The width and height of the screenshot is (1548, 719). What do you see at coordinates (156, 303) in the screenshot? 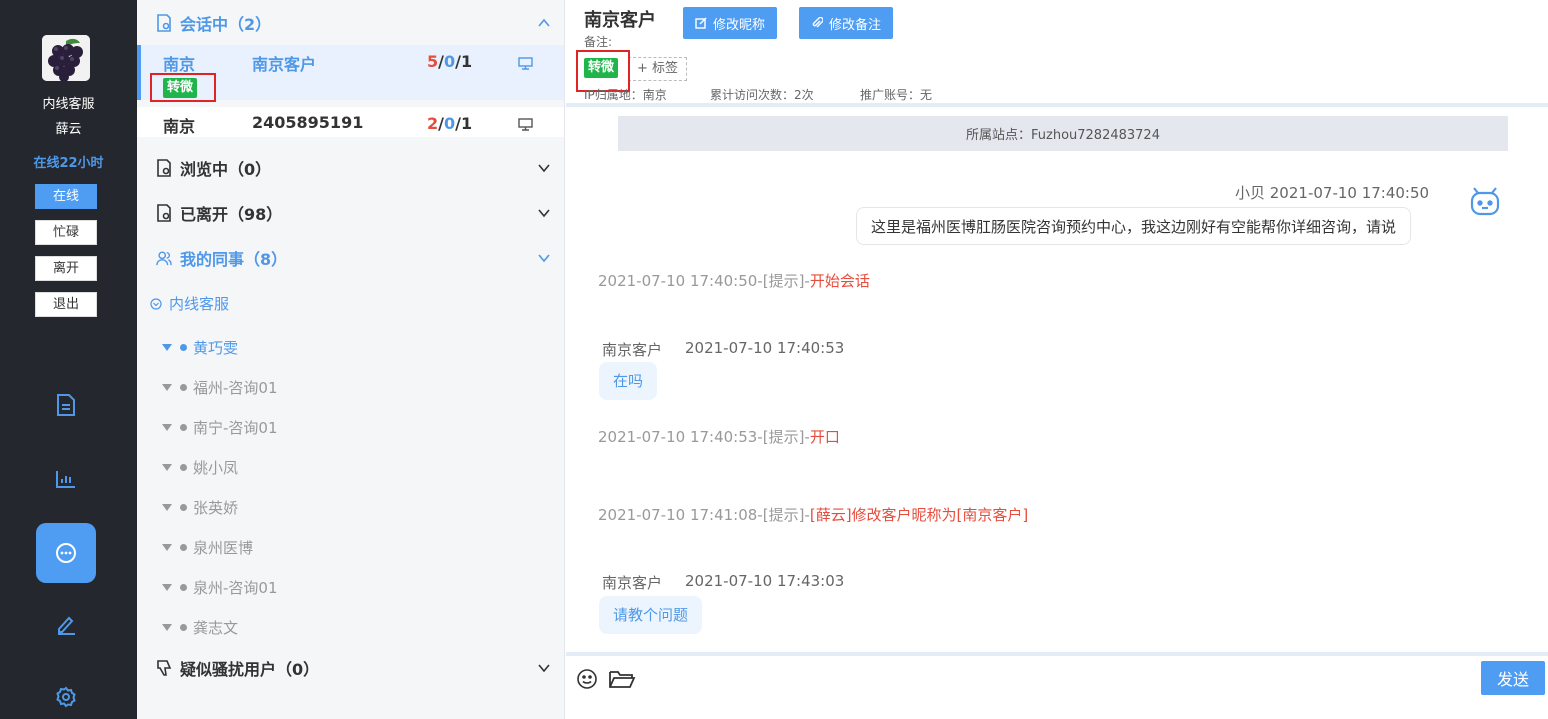
I see `collapse-circle-icon` at bounding box center [156, 303].